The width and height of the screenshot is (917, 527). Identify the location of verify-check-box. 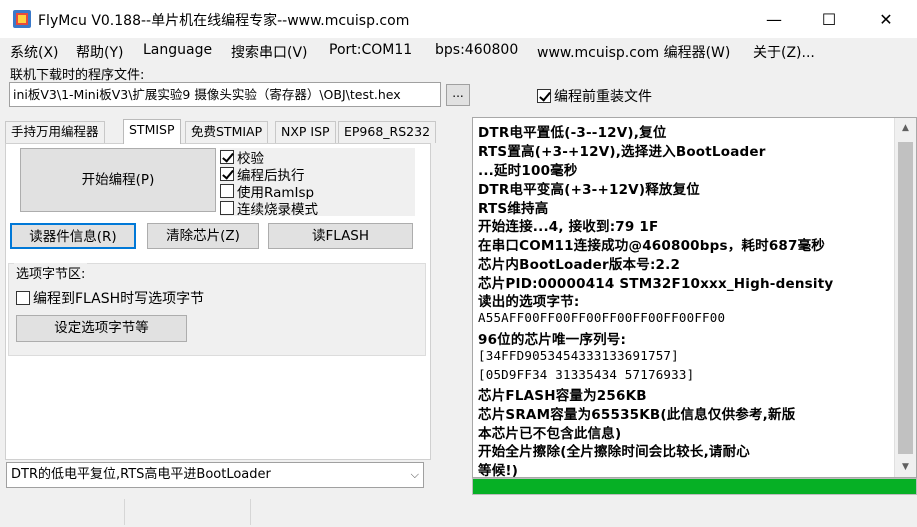
(227, 156).